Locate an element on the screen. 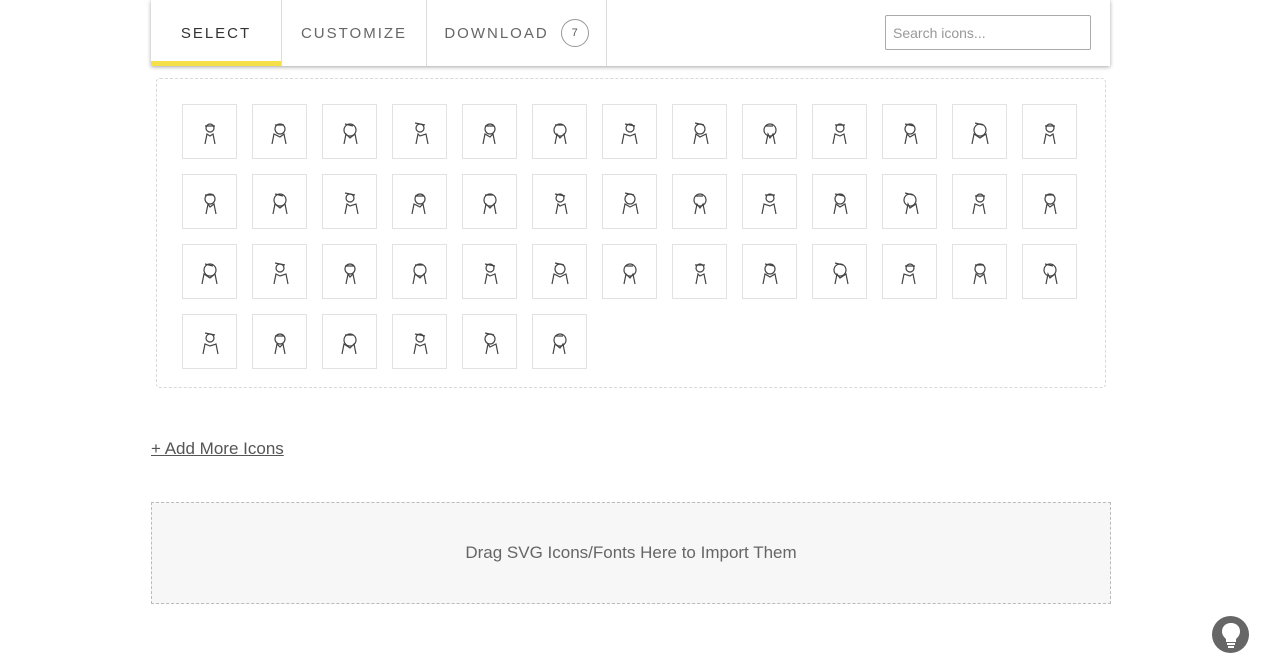  steaming-pile-icon is located at coordinates (979, 273).